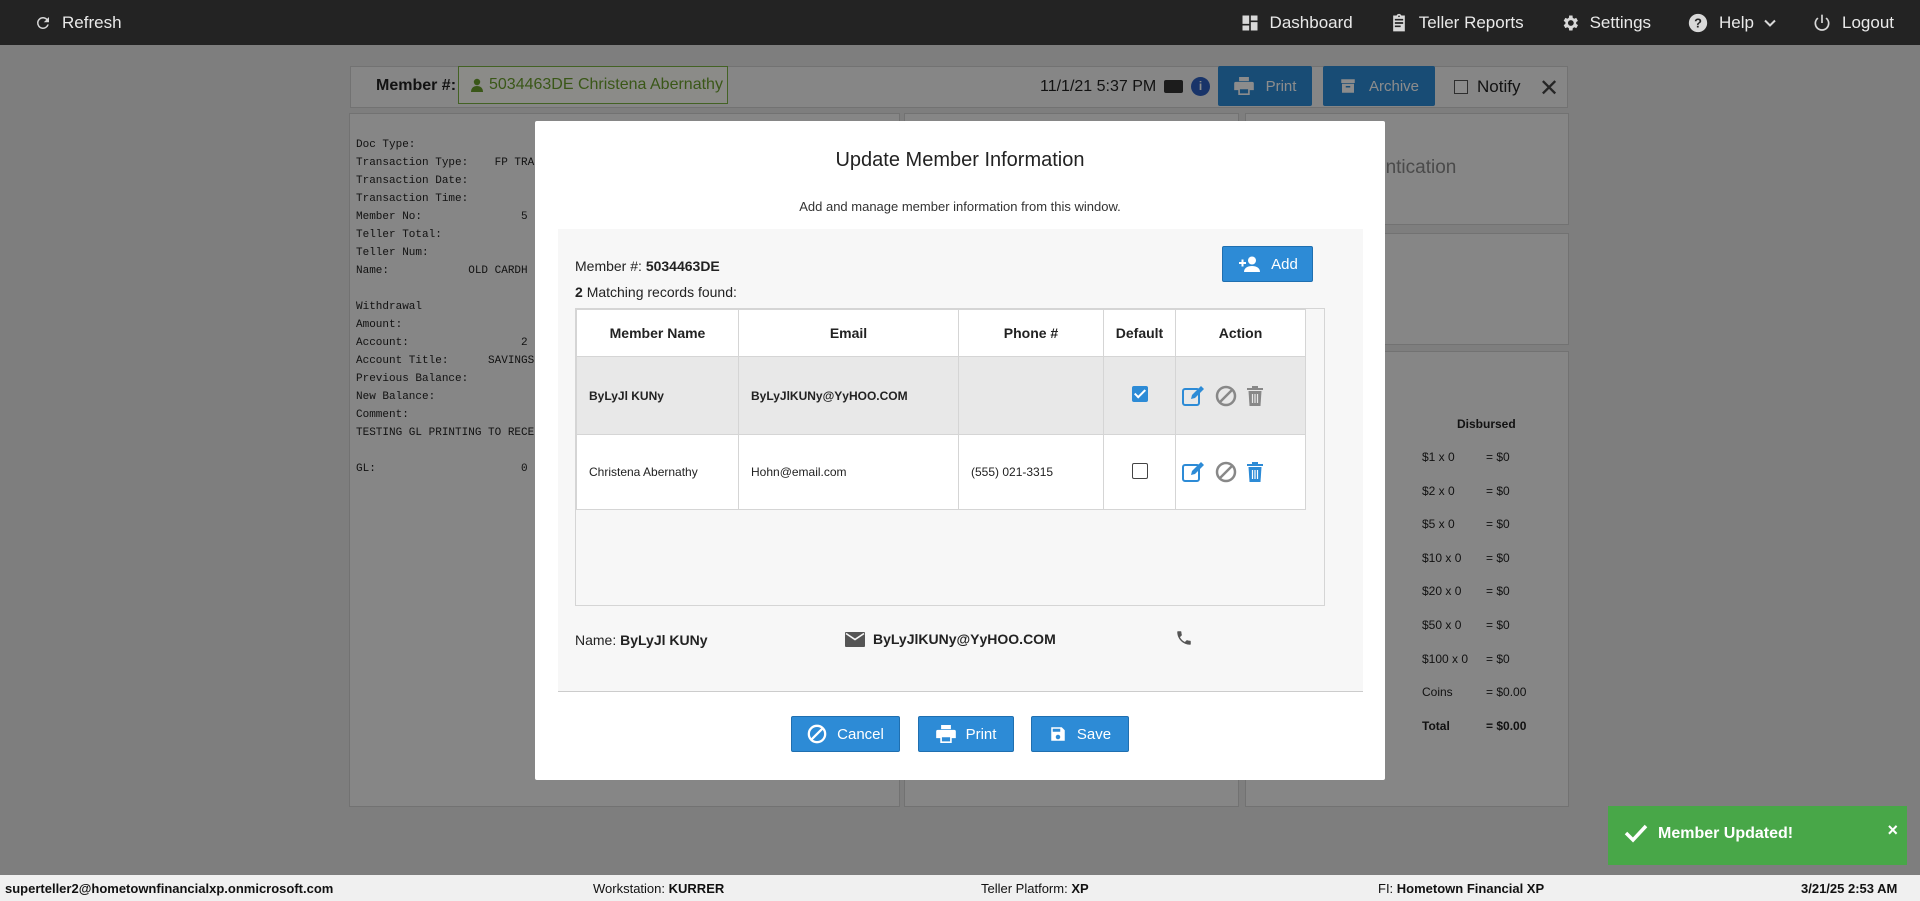 This screenshot has width=1920, height=901. I want to click on member-number-value: 5034463DE, so click(682, 266).